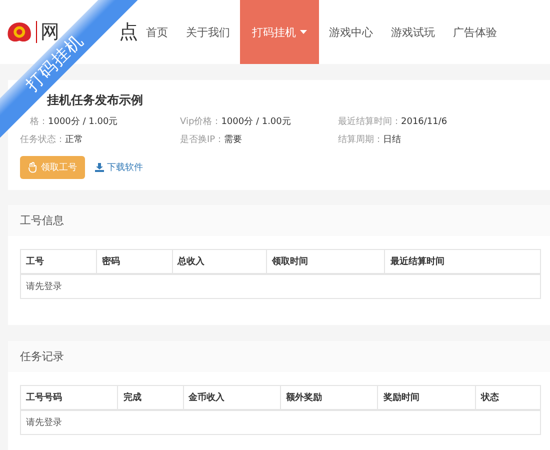 This screenshot has height=450, width=550. I want to click on column-header: 状态, so click(507, 398).